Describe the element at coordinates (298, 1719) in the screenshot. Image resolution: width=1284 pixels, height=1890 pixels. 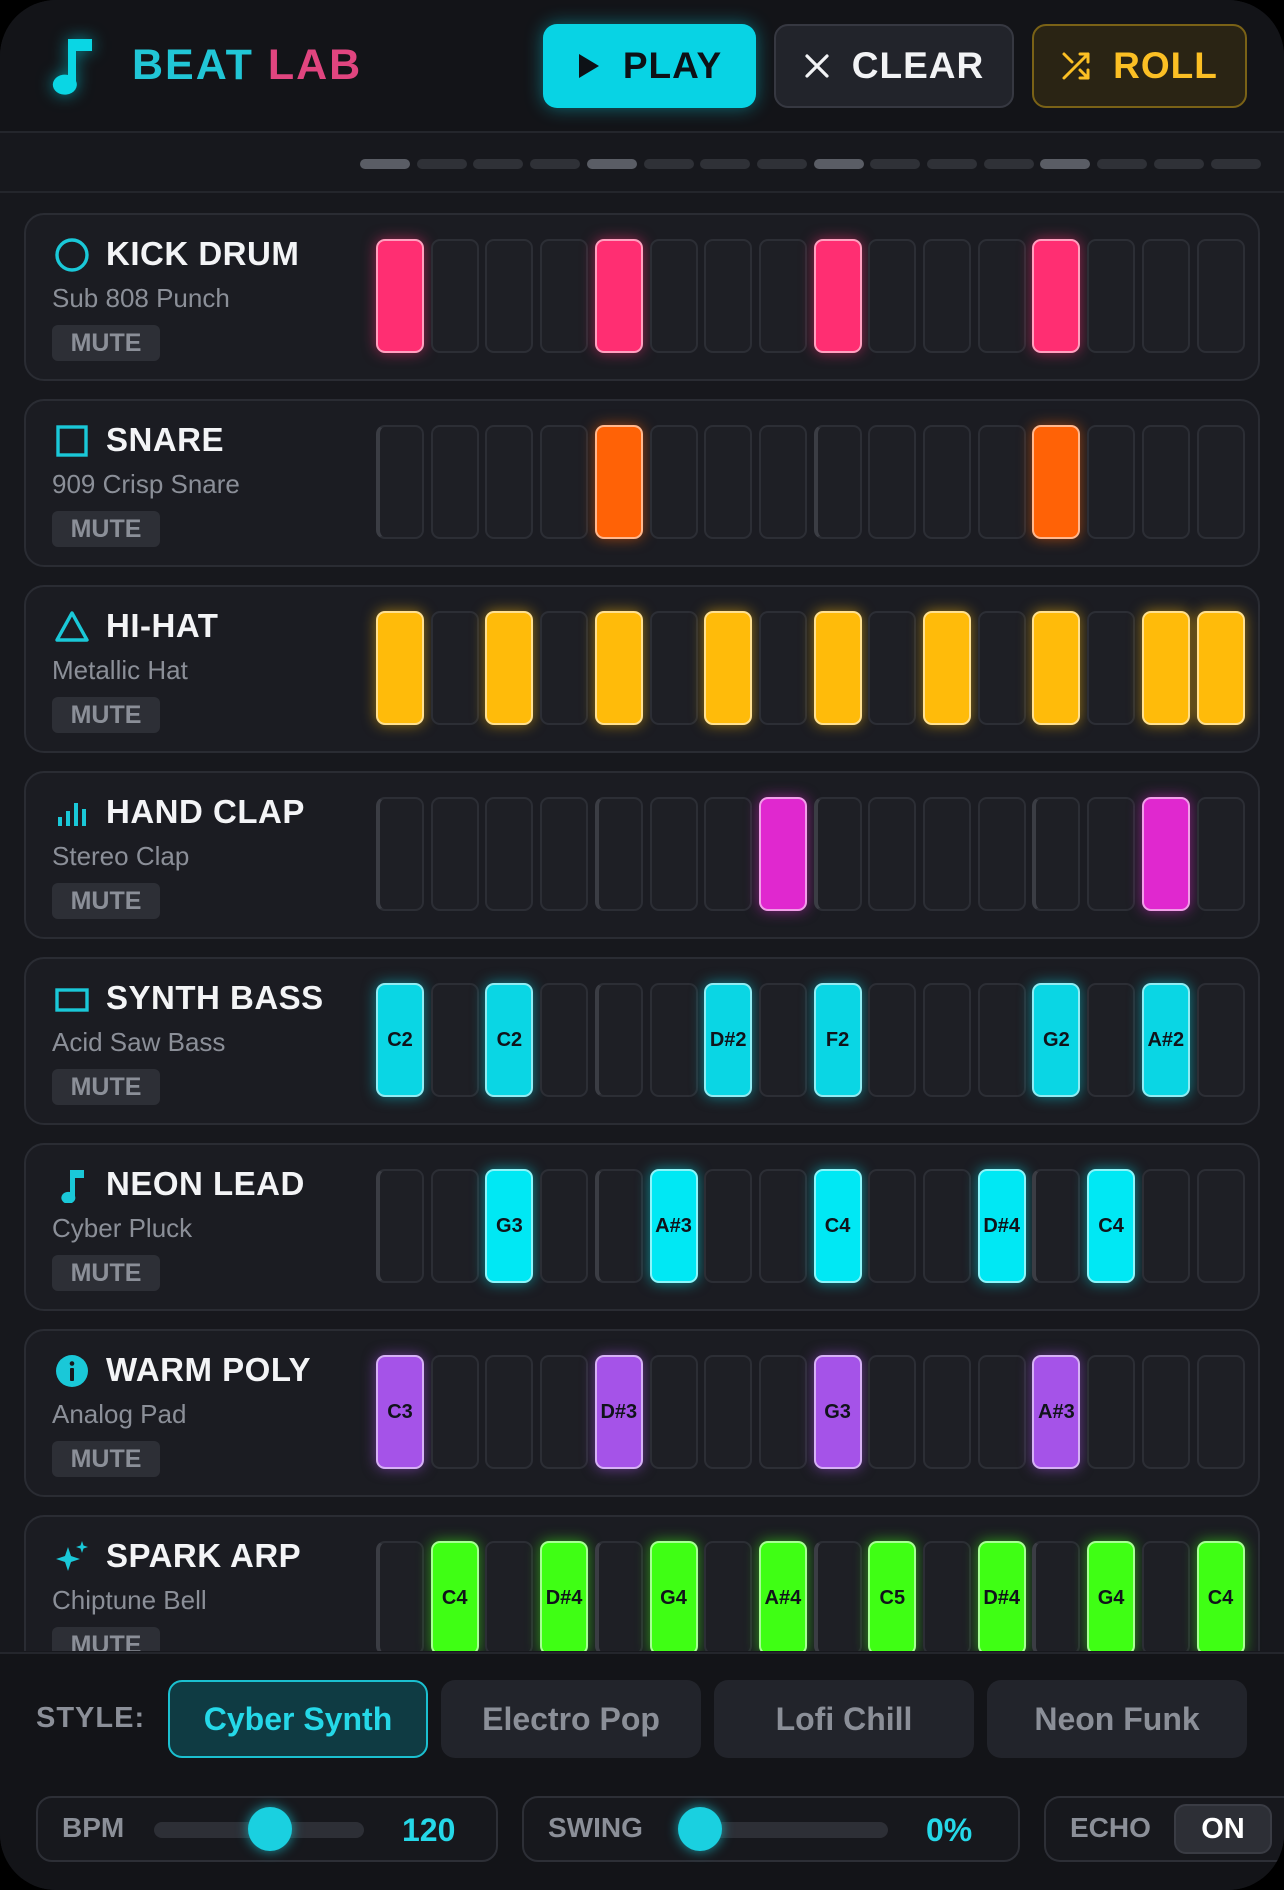
I see `style-cyber-synth: Cyber Synth` at that location.